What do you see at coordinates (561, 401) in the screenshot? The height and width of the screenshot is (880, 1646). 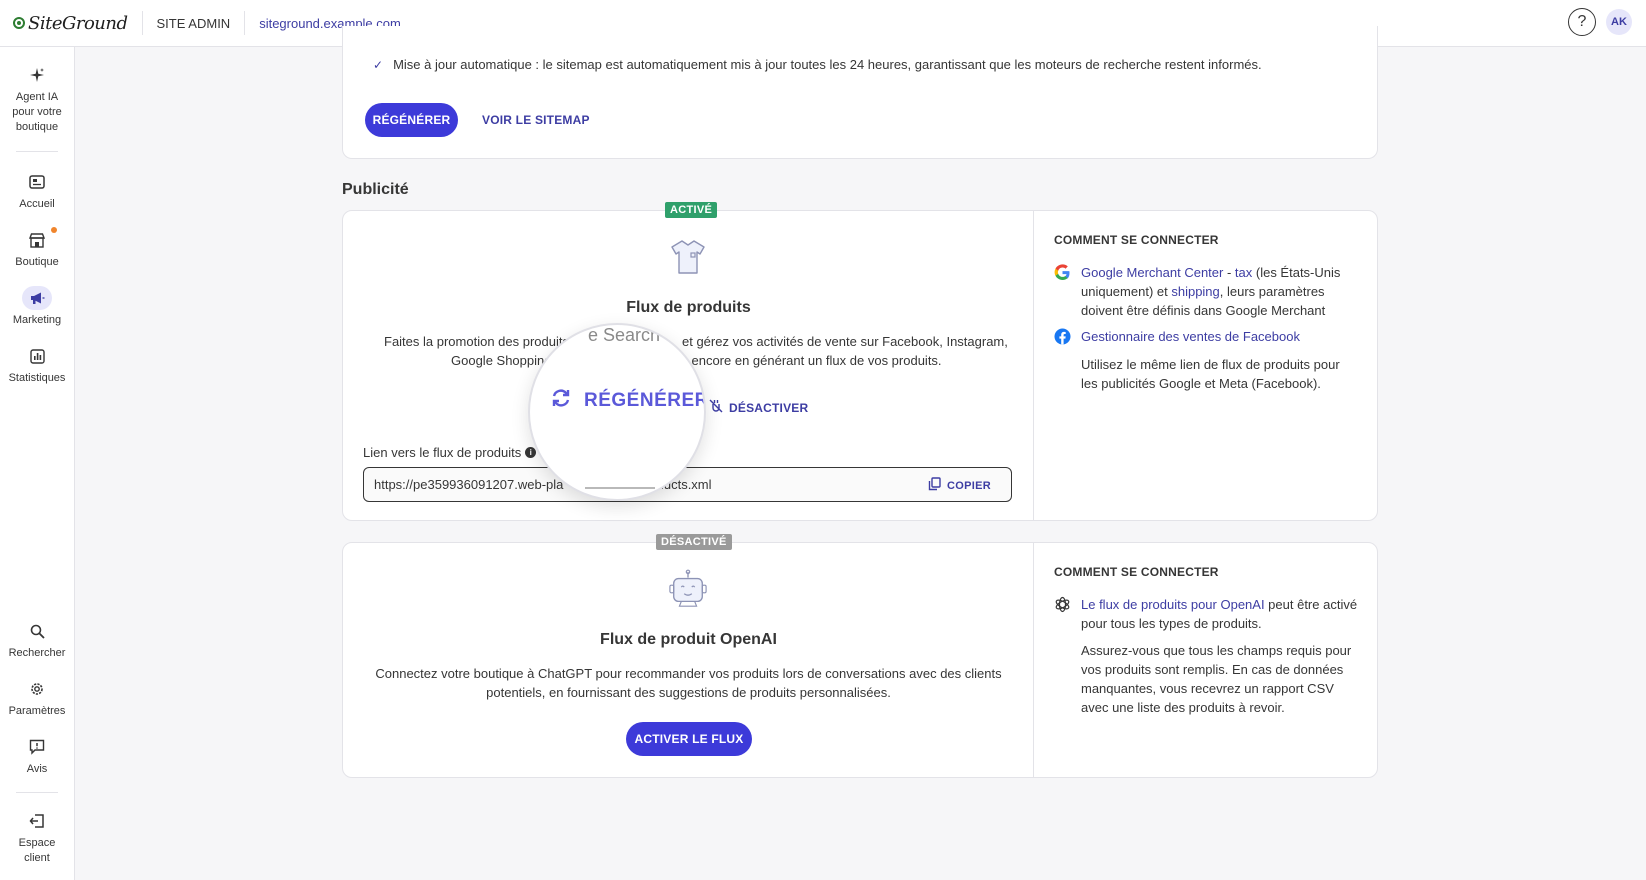 I see `refresh-icon` at bounding box center [561, 401].